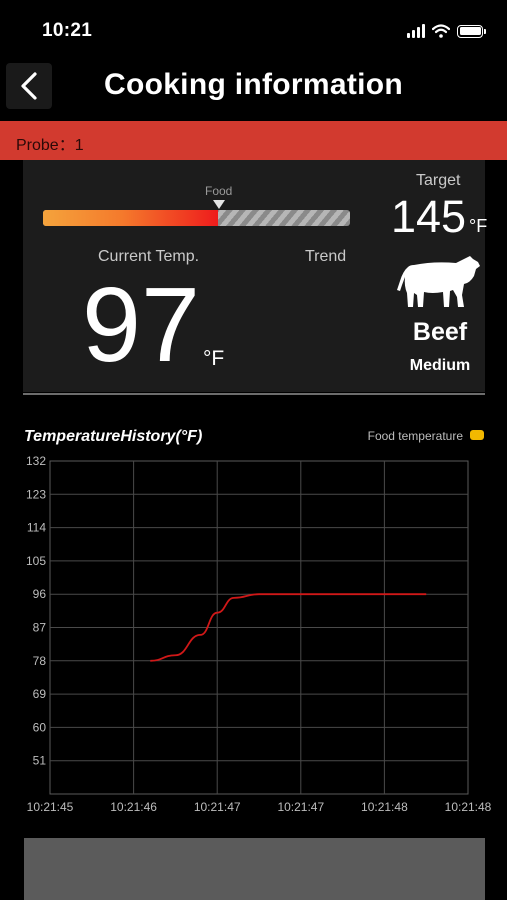 The width and height of the screenshot is (507, 900). I want to click on current-temp-label: Current Temp., so click(149, 256).